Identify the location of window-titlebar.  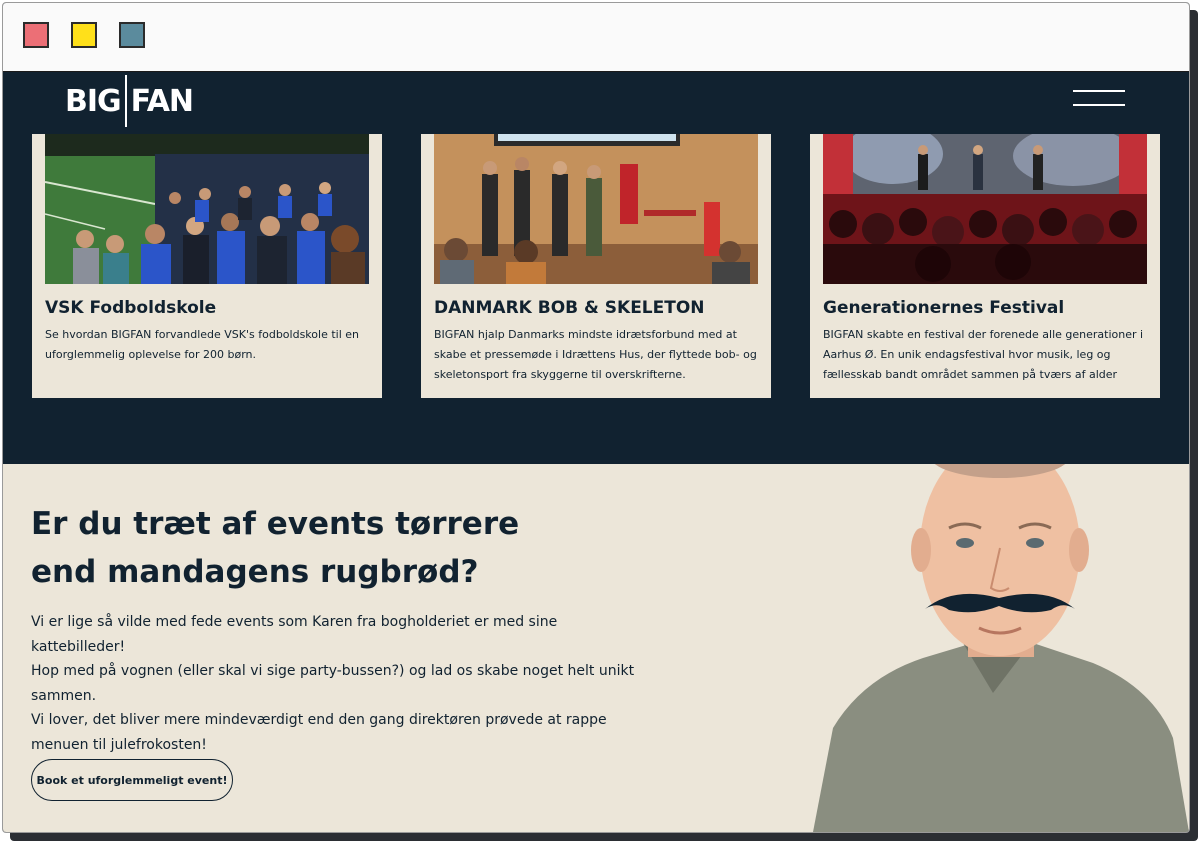
(596, 37).